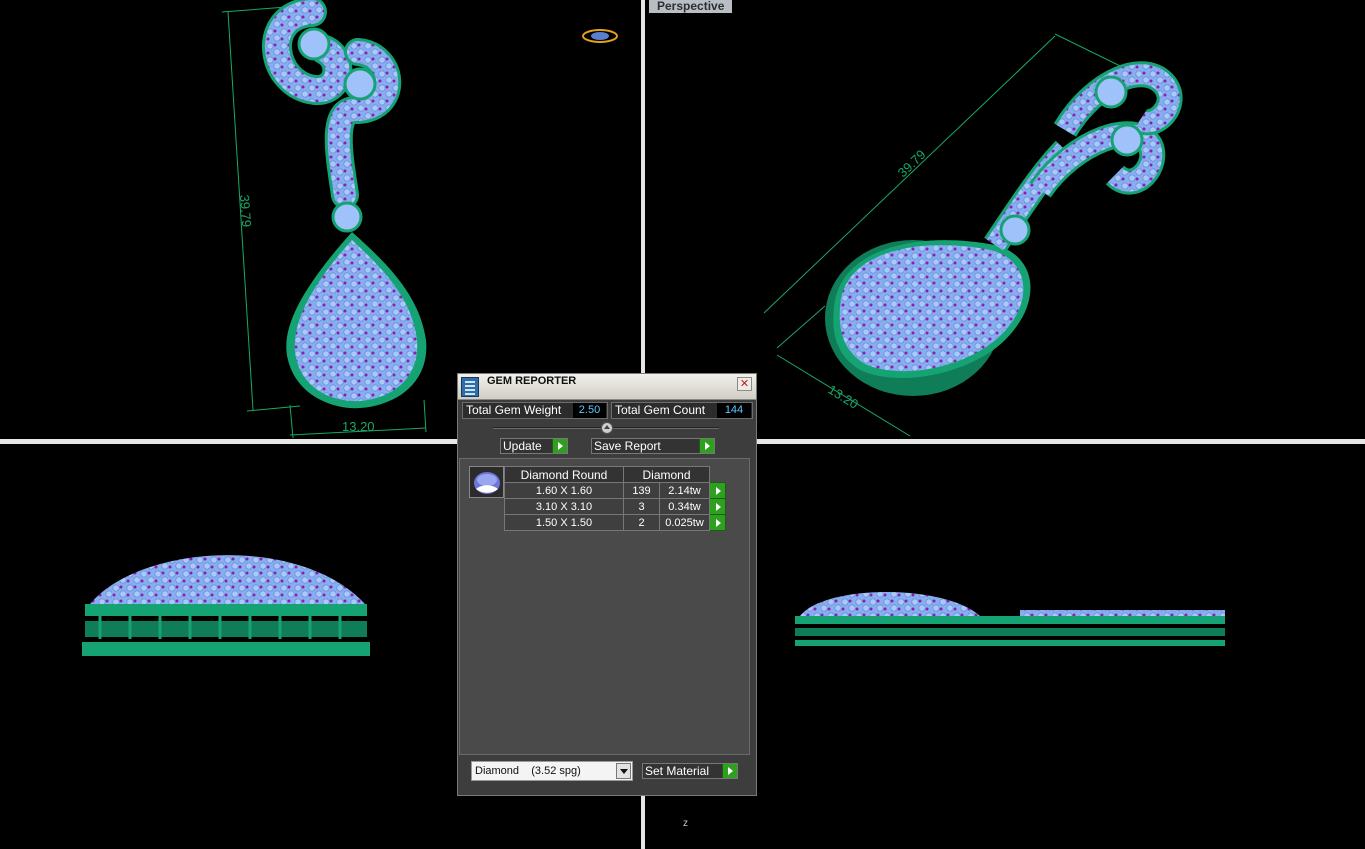 The image size is (1365, 849). Describe the element at coordinates (684, 522) in the screenshot. I see `gem-weight-cell: 0.025tw` at that location.